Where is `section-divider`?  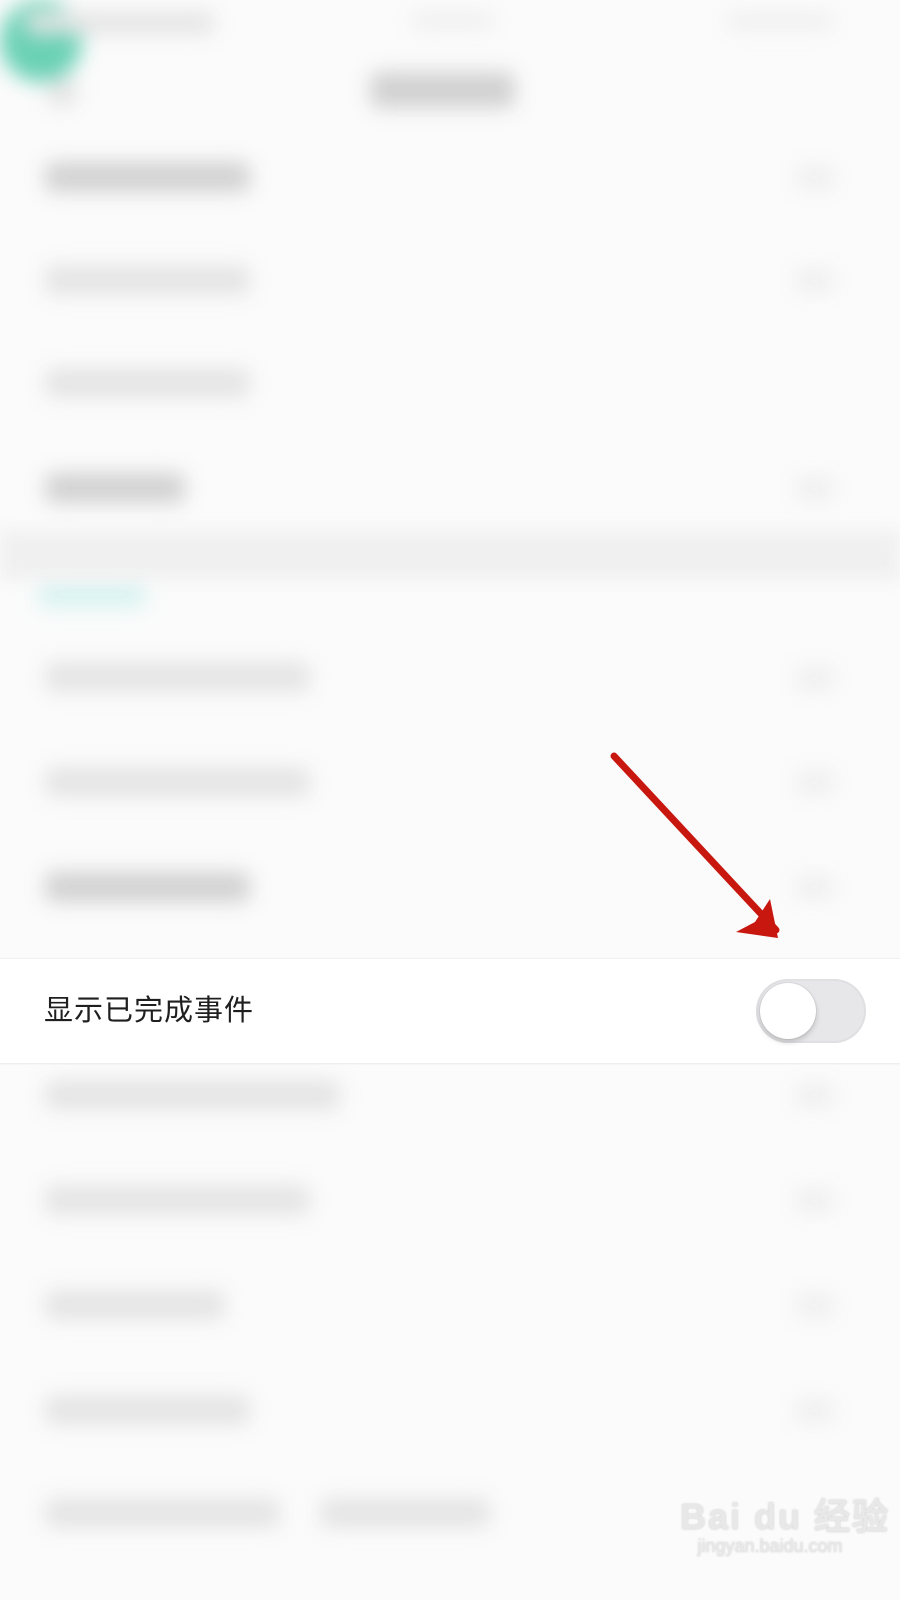
section-divider is located at coordinates (450, 555).